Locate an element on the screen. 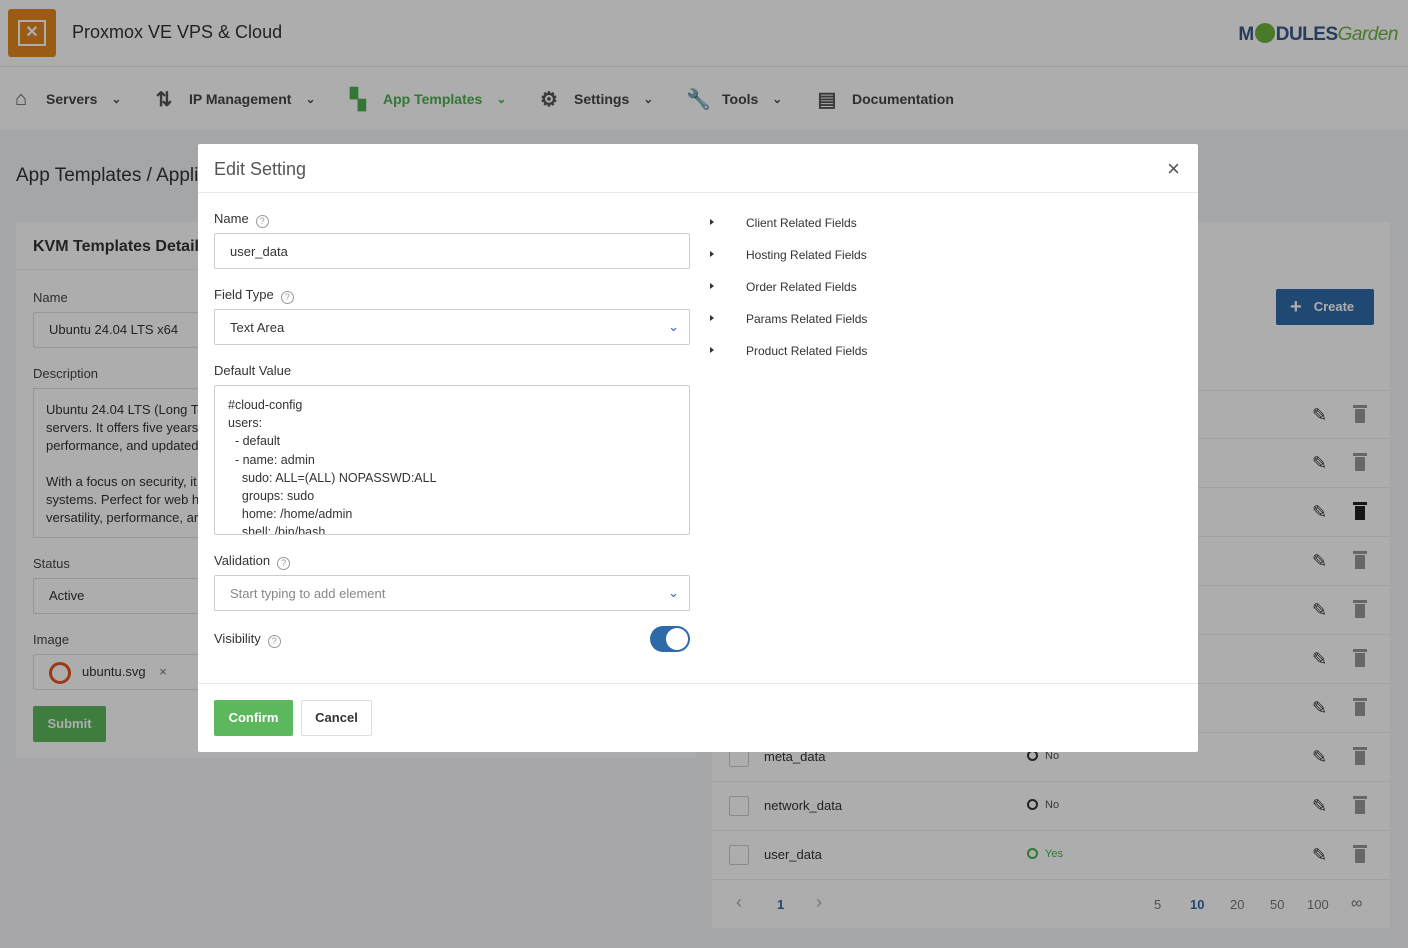 The width and height of the screenshot is (1408, 948). visibility-toggle is located at coordinates (670, 639).